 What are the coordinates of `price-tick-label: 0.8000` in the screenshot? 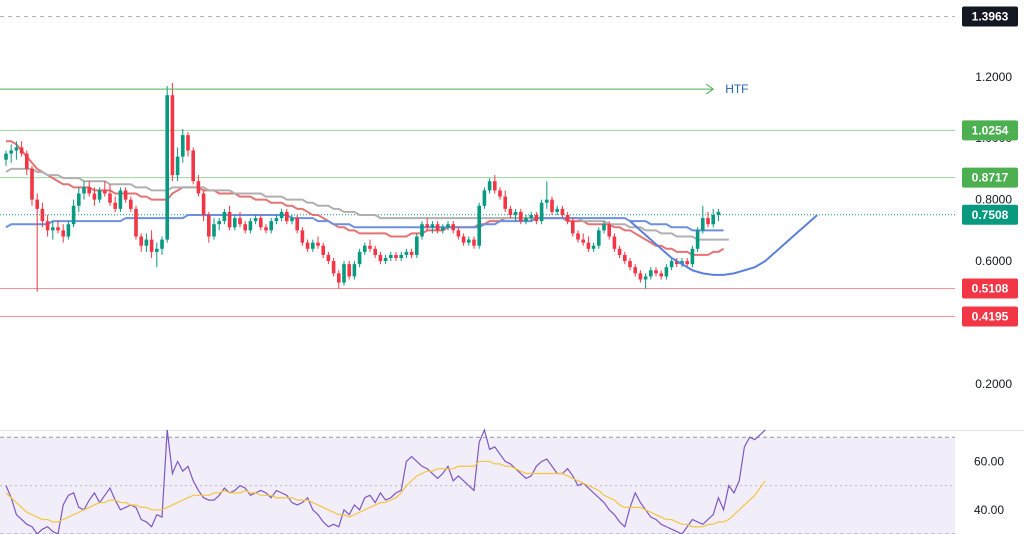 It's located at (993, 200).